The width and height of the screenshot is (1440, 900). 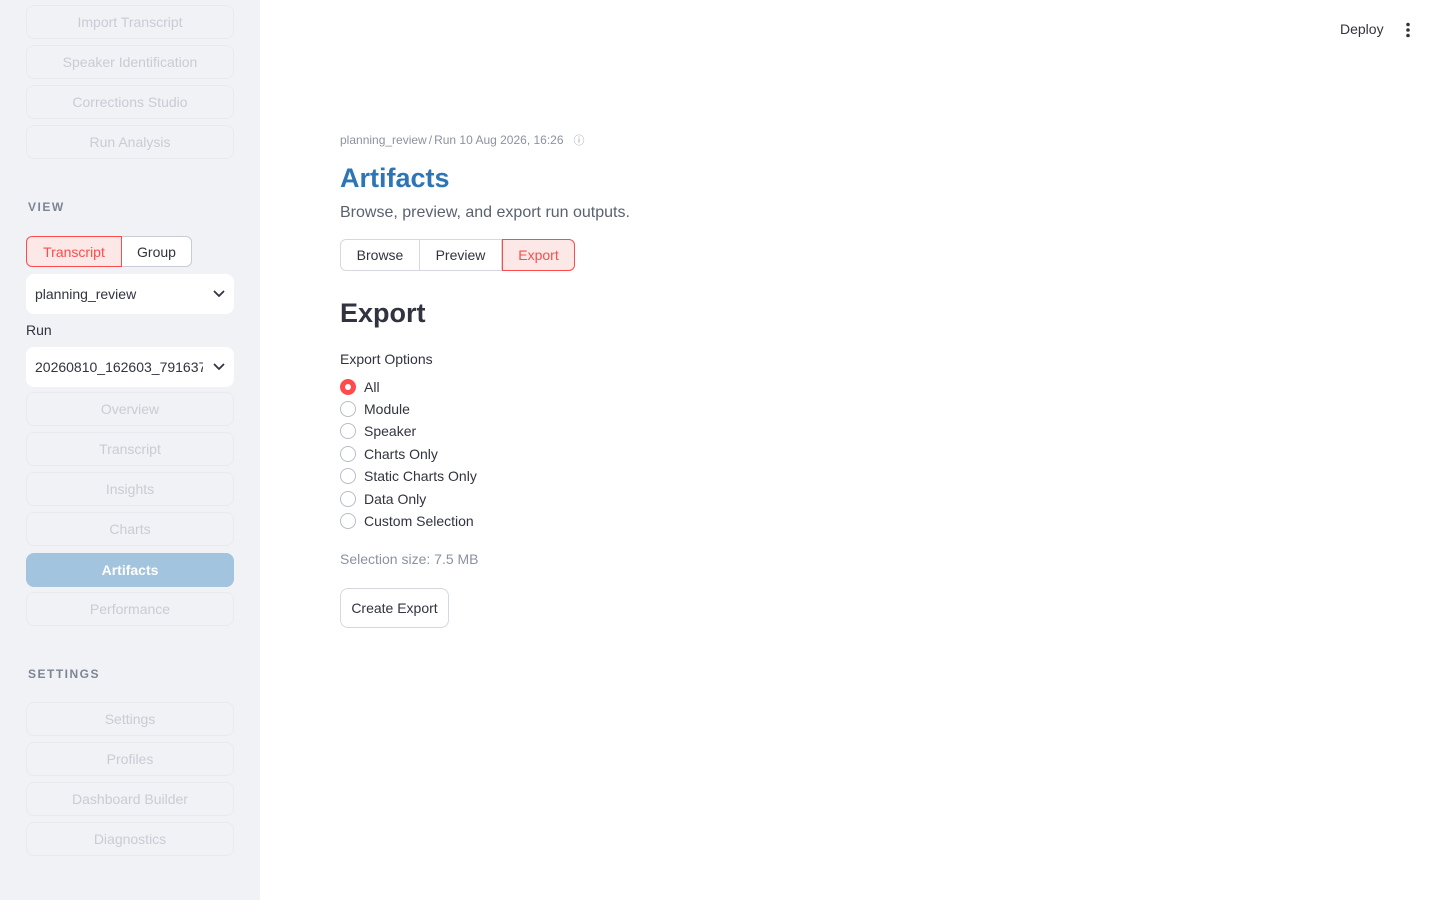 What do you see at coordinates (130, 62) in the screenshot?
I see `nav-speaker-identification: Speaker Identification` at bounding box center [130, 62].